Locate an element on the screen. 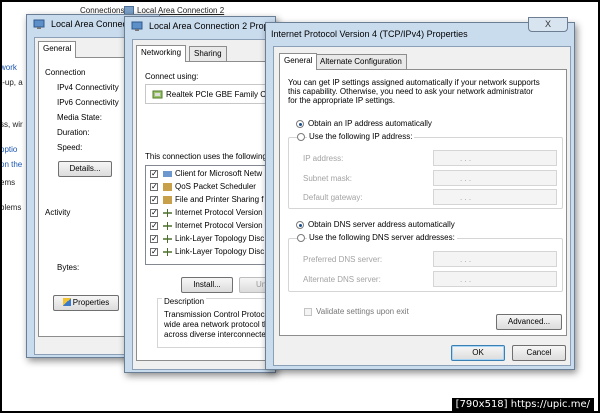 The height and width of the screenshot is (413, 600). description-line: wide area network protocol tha is located at coordinates (218, 324).